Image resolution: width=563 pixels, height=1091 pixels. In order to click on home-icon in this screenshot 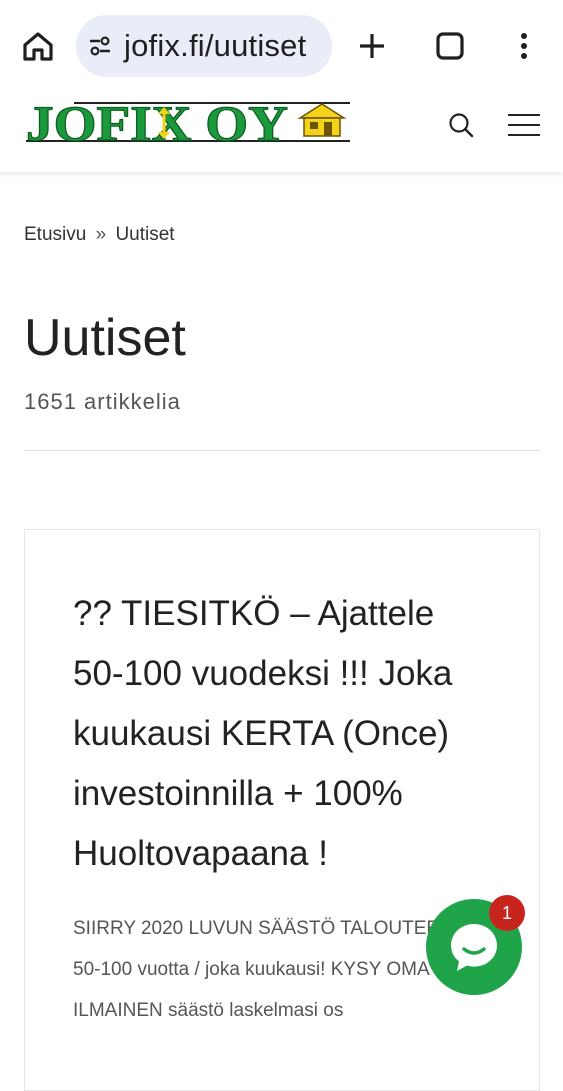, I will do `click(38, 46)`.